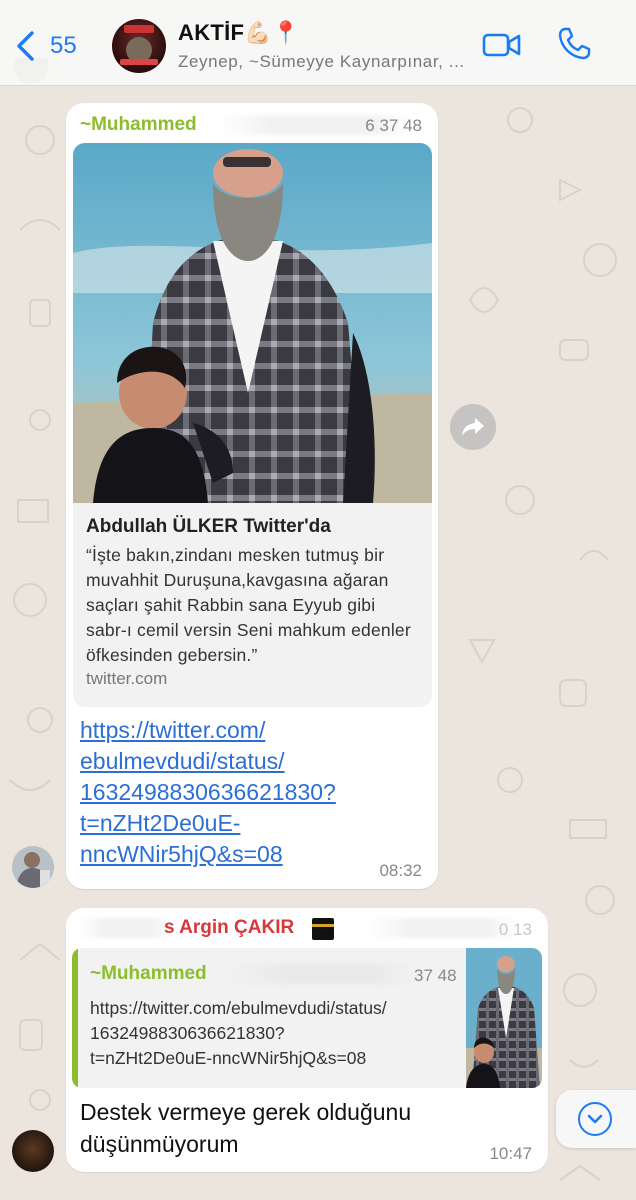 The height and width of the screenshot is (1200, 636). What do you see at coordinates (45, 46) in the screenshot?
I see `back-button: 55` at bounding box center [45, 46].